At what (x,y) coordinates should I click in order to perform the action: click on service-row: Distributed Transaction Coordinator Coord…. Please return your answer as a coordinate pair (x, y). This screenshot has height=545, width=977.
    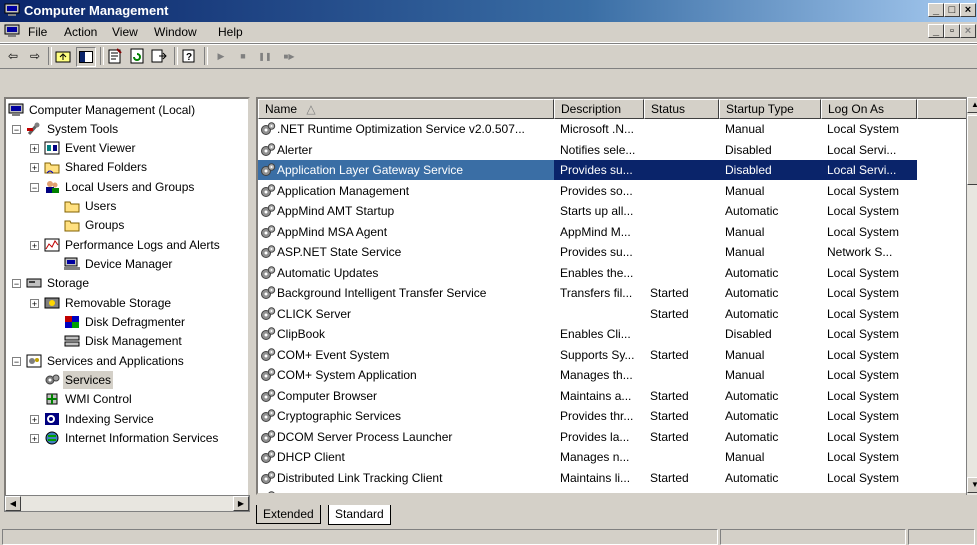
    Looking at the image, I should click on (598, 490).